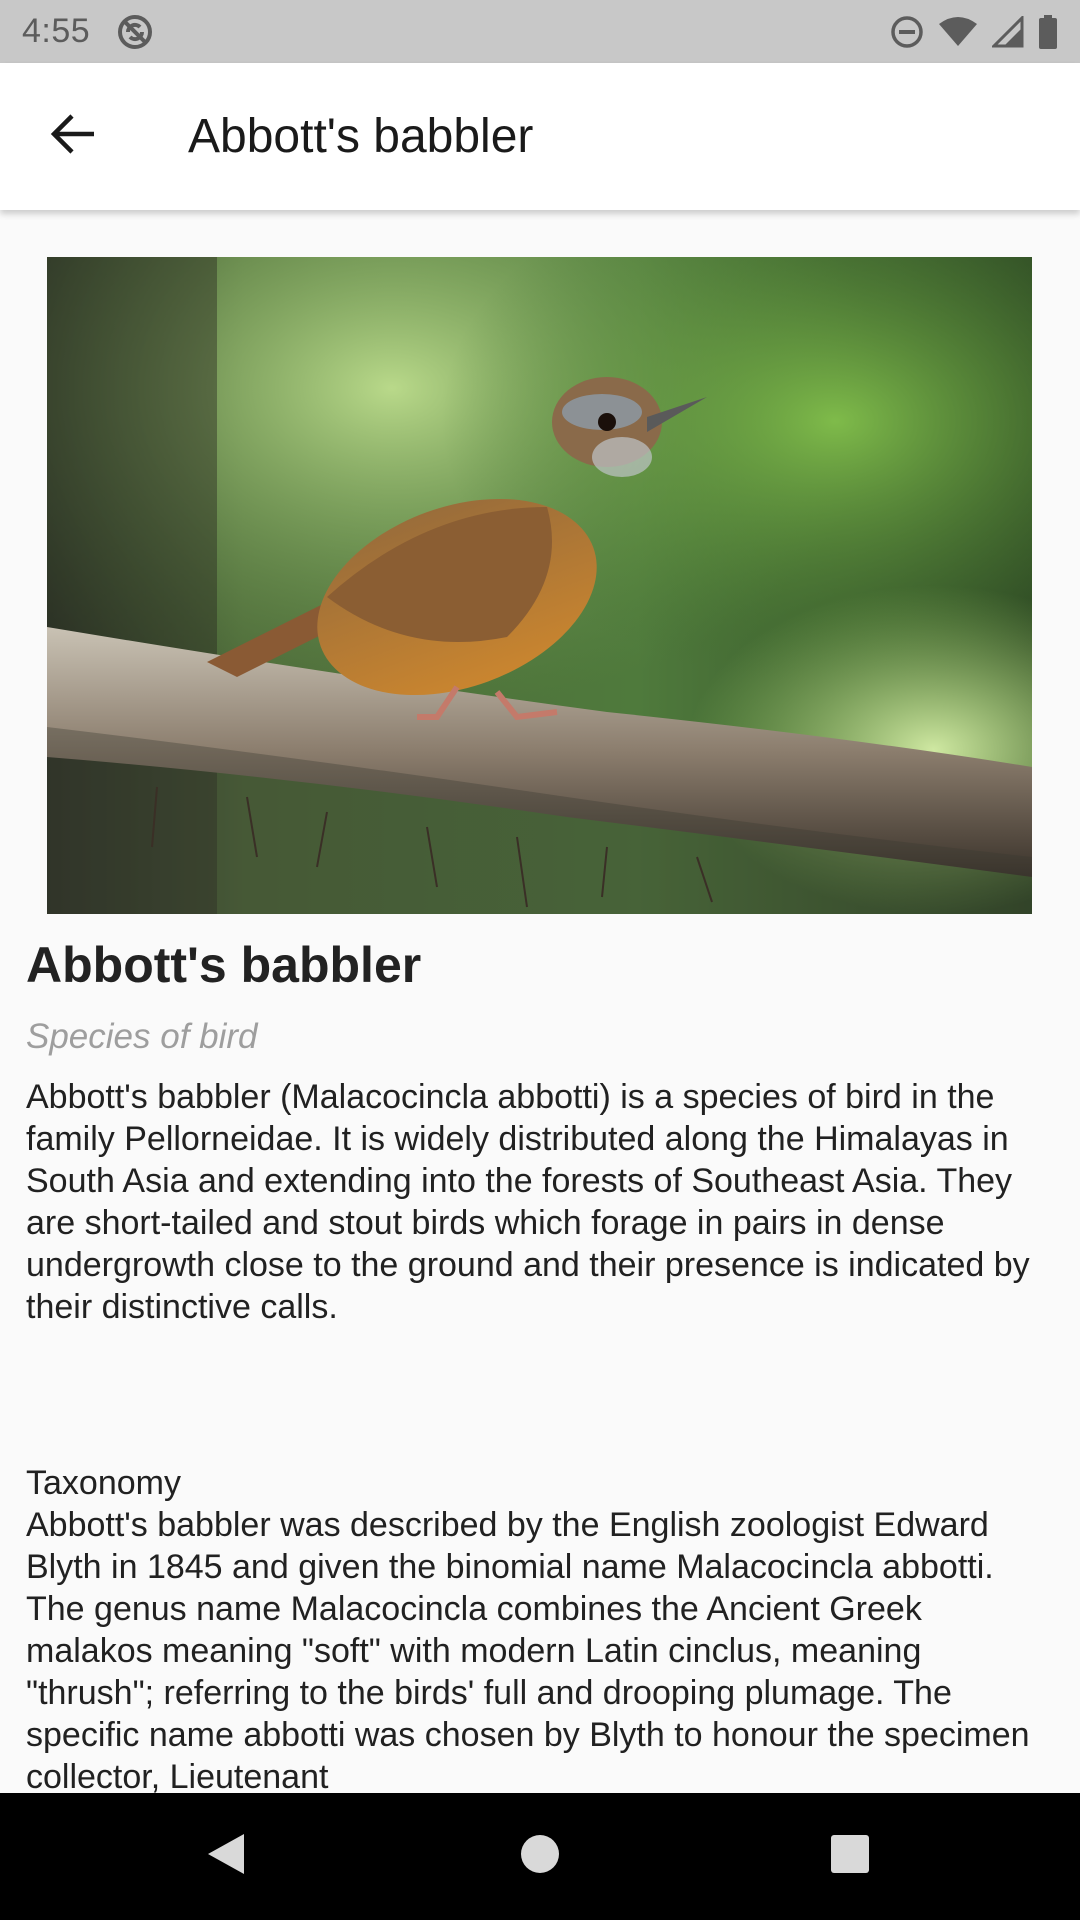  I want to click on wifi-icon, so click(958, 32).